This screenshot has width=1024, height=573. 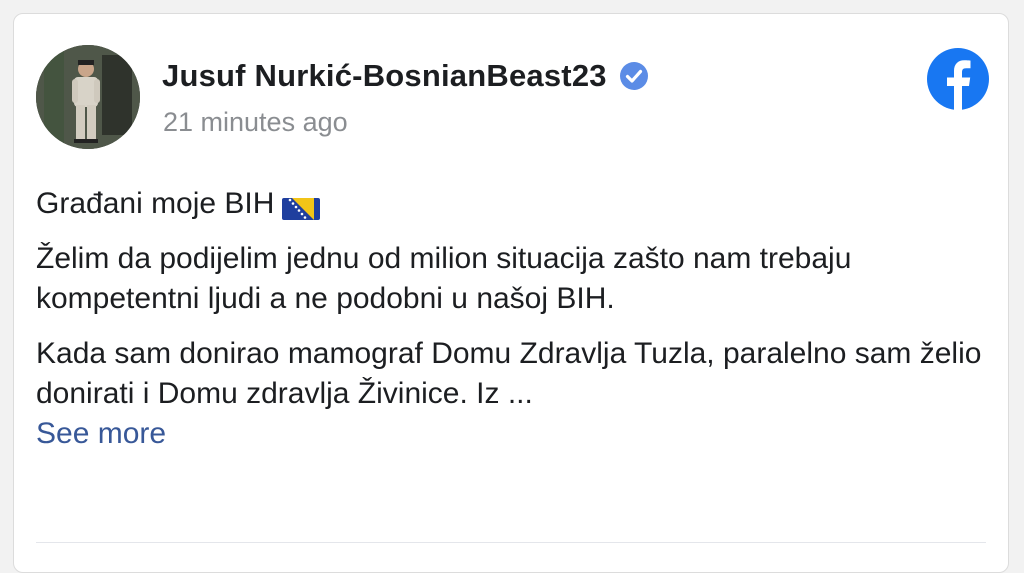 What do you see at coordinates (516, 434) in the screenshot?
I see `see-more-link: See more` at bounding box center [516, 434].